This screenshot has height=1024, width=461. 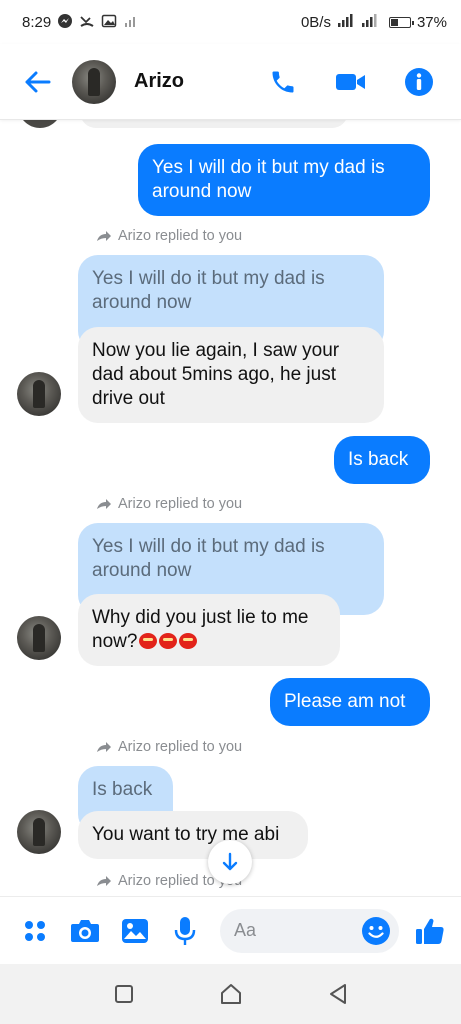 I want to click on conversation-header: Arizo, so click(x=230, y=82).